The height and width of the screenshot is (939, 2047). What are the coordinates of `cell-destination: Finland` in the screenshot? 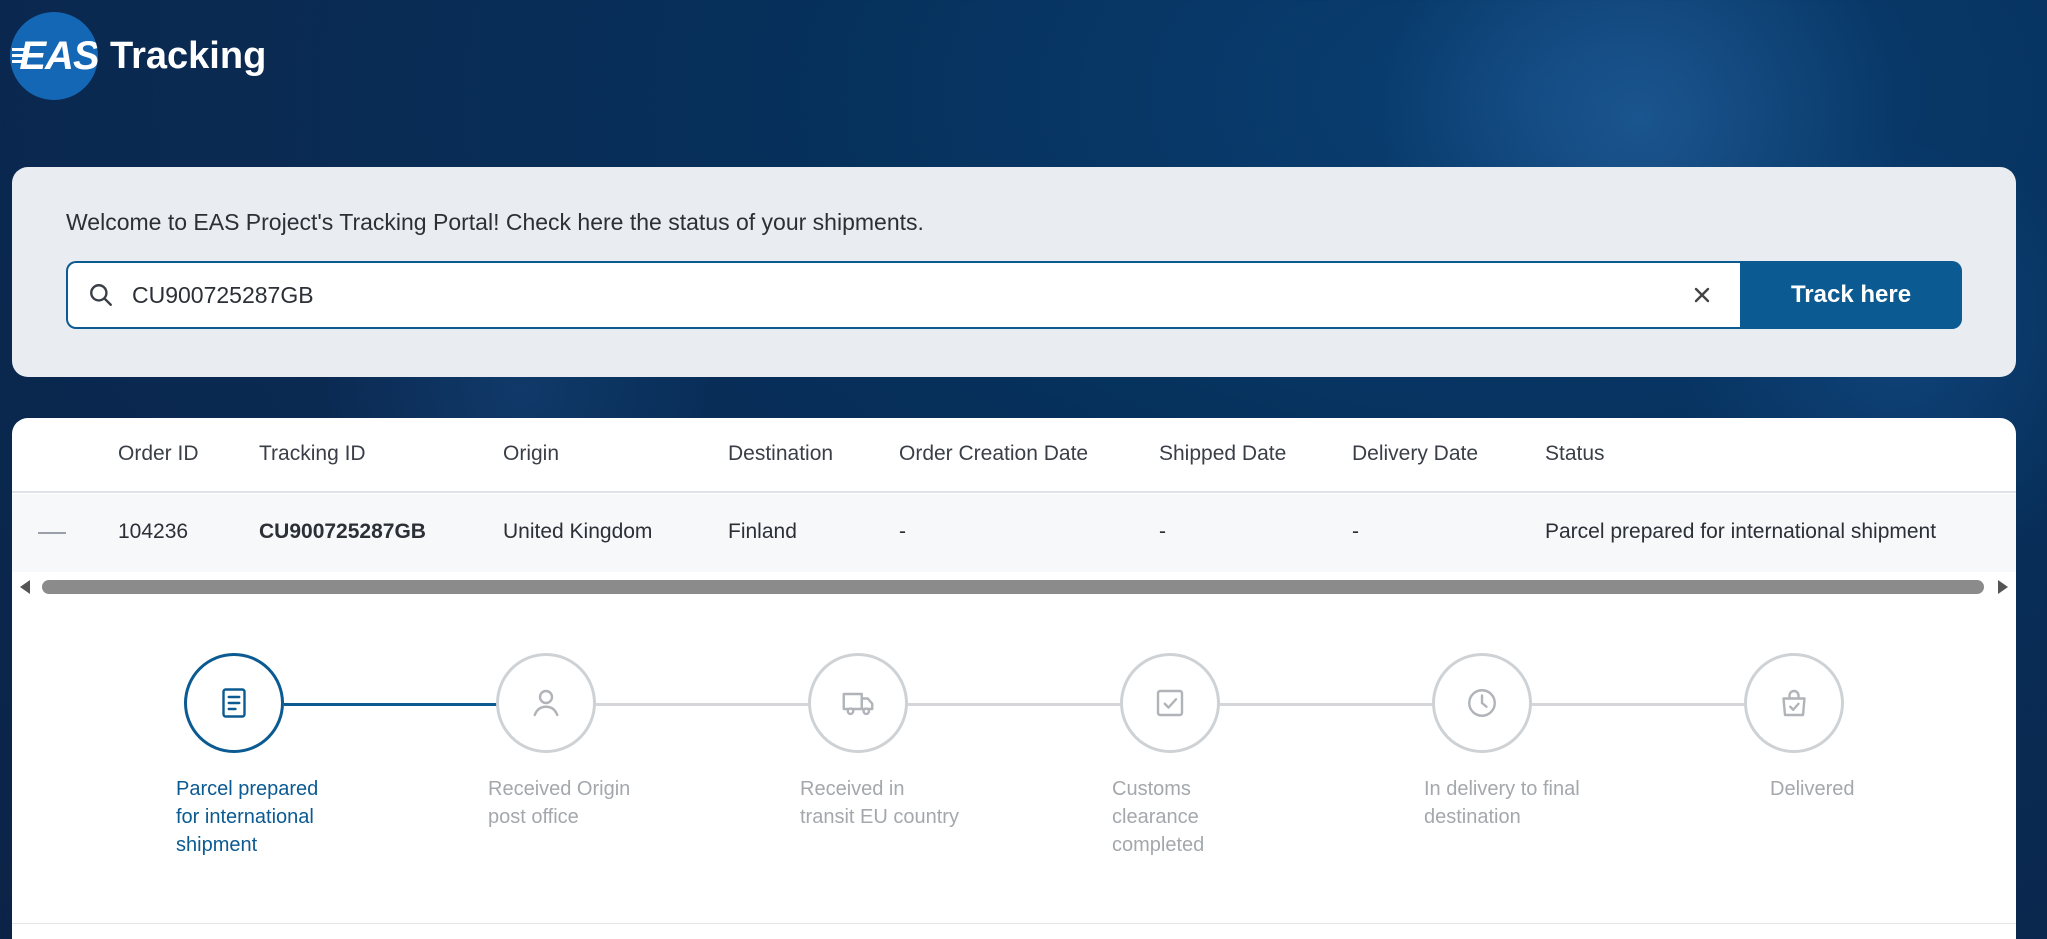 It's located at (762, 531).